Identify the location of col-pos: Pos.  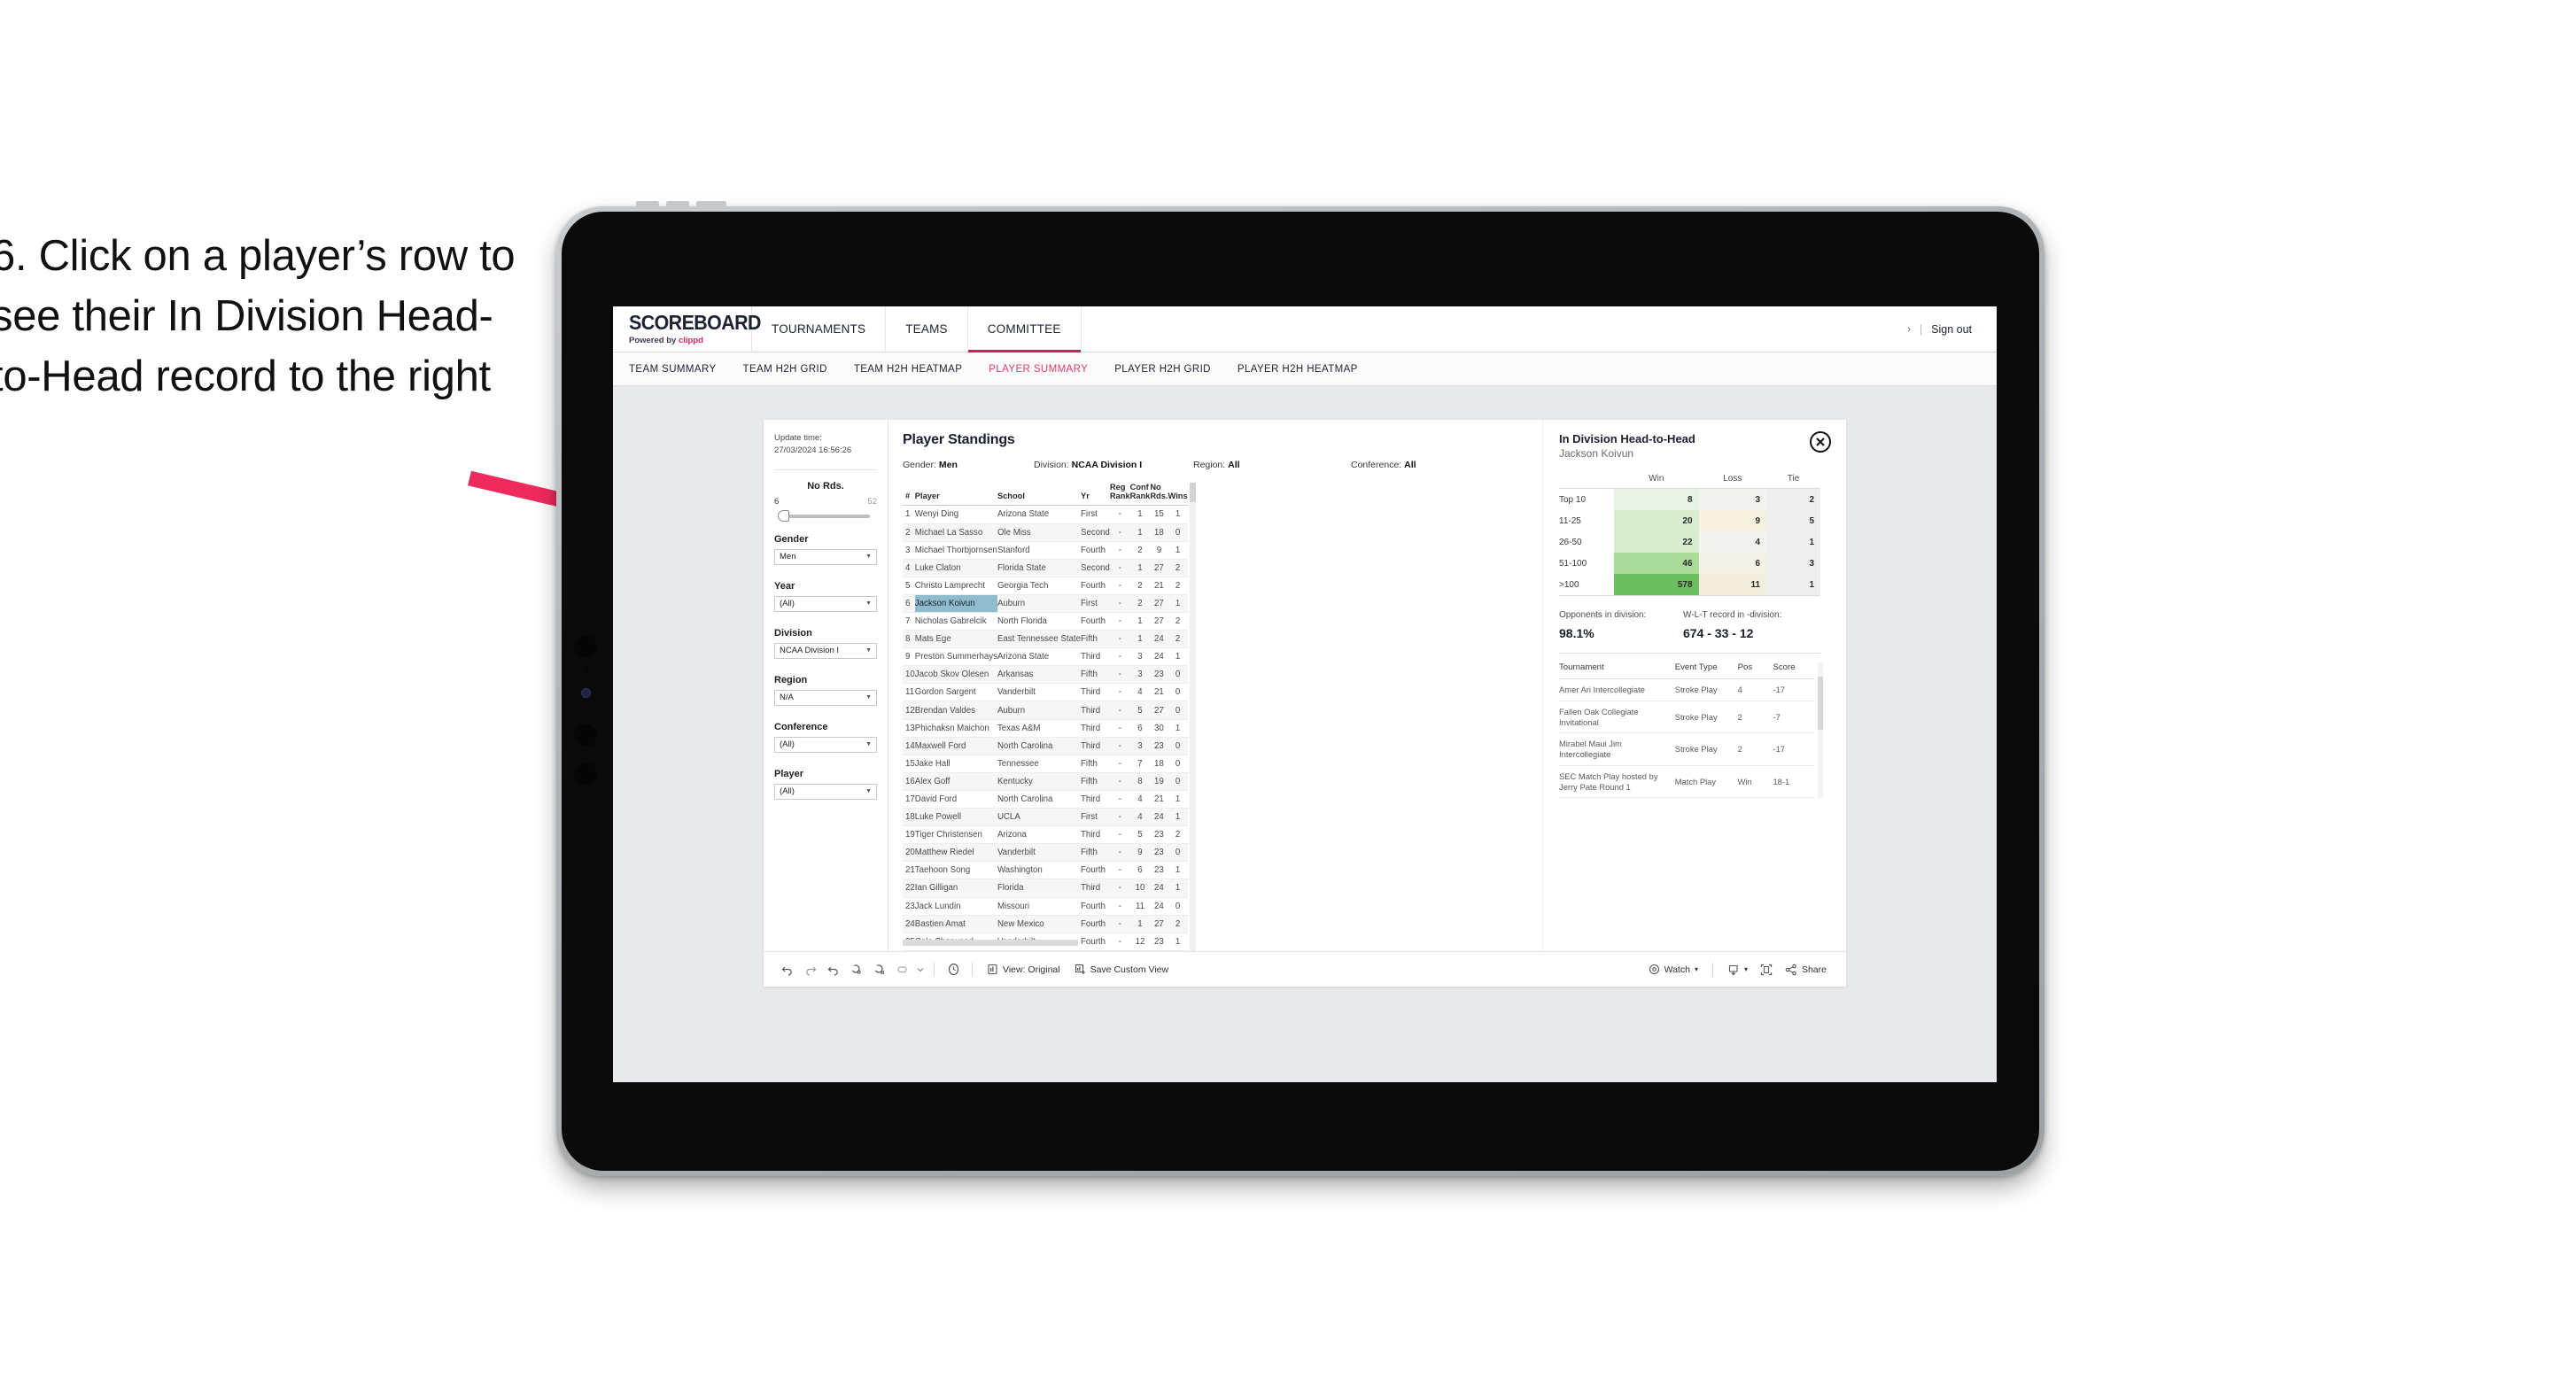
(1755, 671).